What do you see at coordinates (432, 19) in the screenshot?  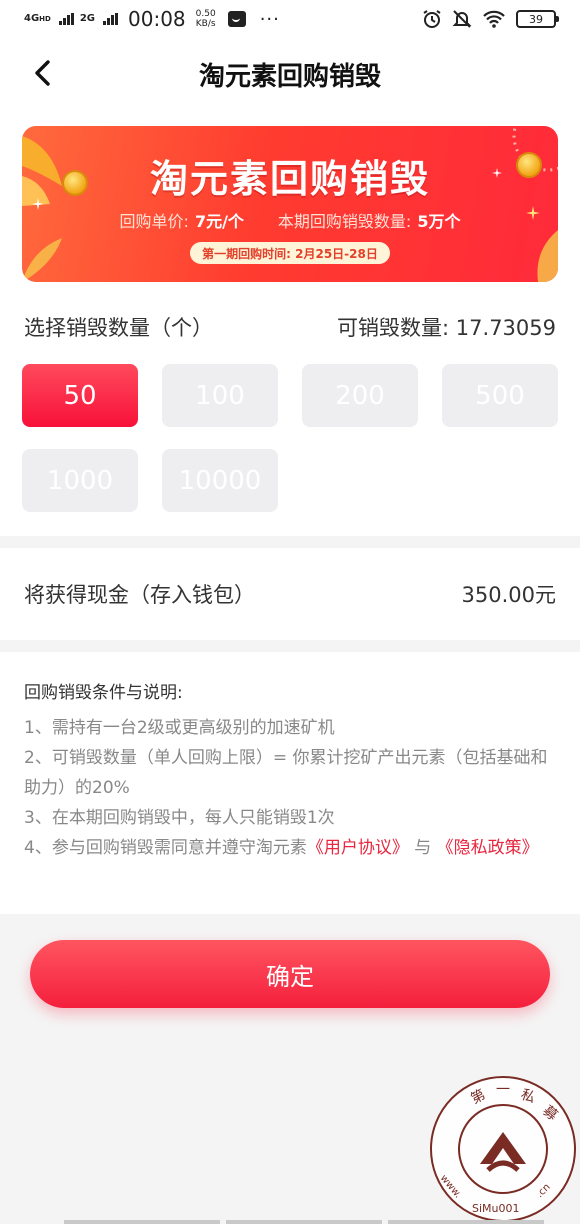 I see `alarm-icon` at bounding box center [432, 19].